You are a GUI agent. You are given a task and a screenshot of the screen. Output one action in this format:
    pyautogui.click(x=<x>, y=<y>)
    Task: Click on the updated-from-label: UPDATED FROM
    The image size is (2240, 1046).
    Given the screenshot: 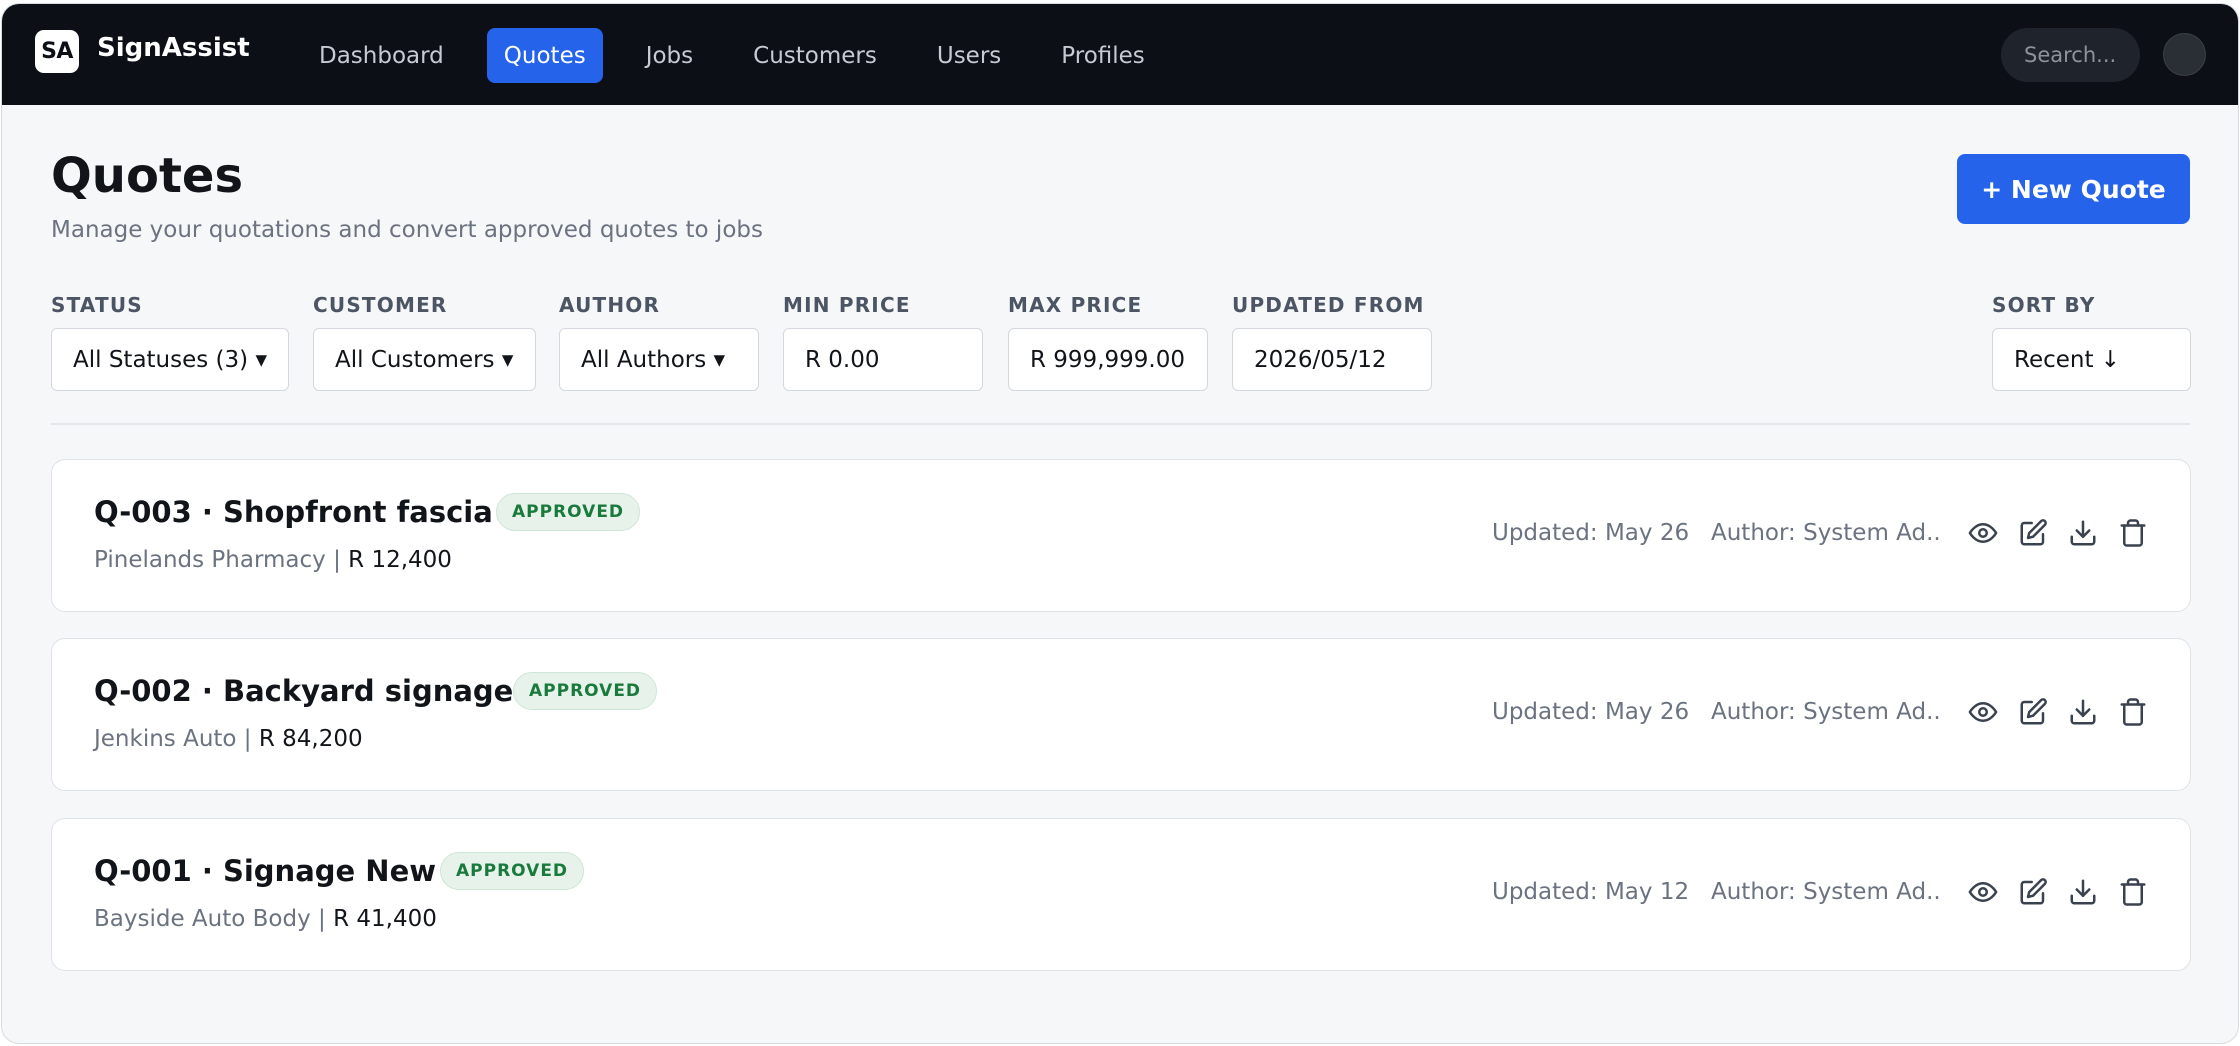 What is the action you would take?
    pyautogui.click(x=1328, y=305)
    